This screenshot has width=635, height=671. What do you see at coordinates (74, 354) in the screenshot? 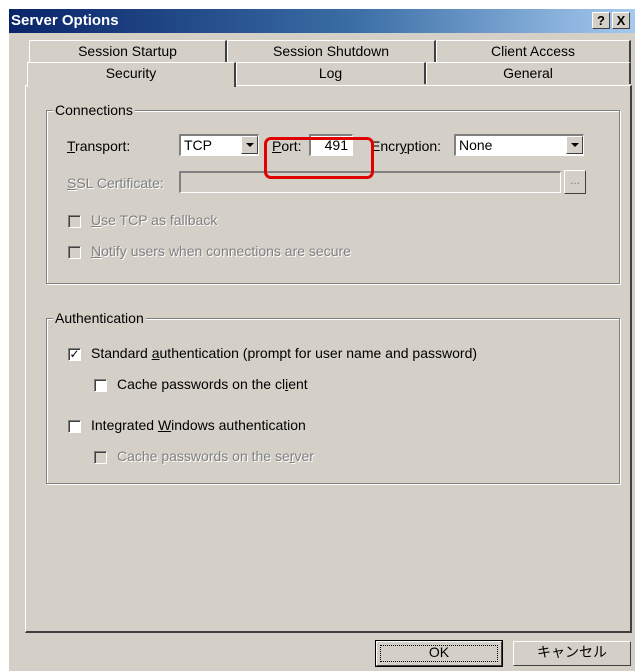
I see `standard-auth-checkbox: ✓` at bounding box center [74, 354].